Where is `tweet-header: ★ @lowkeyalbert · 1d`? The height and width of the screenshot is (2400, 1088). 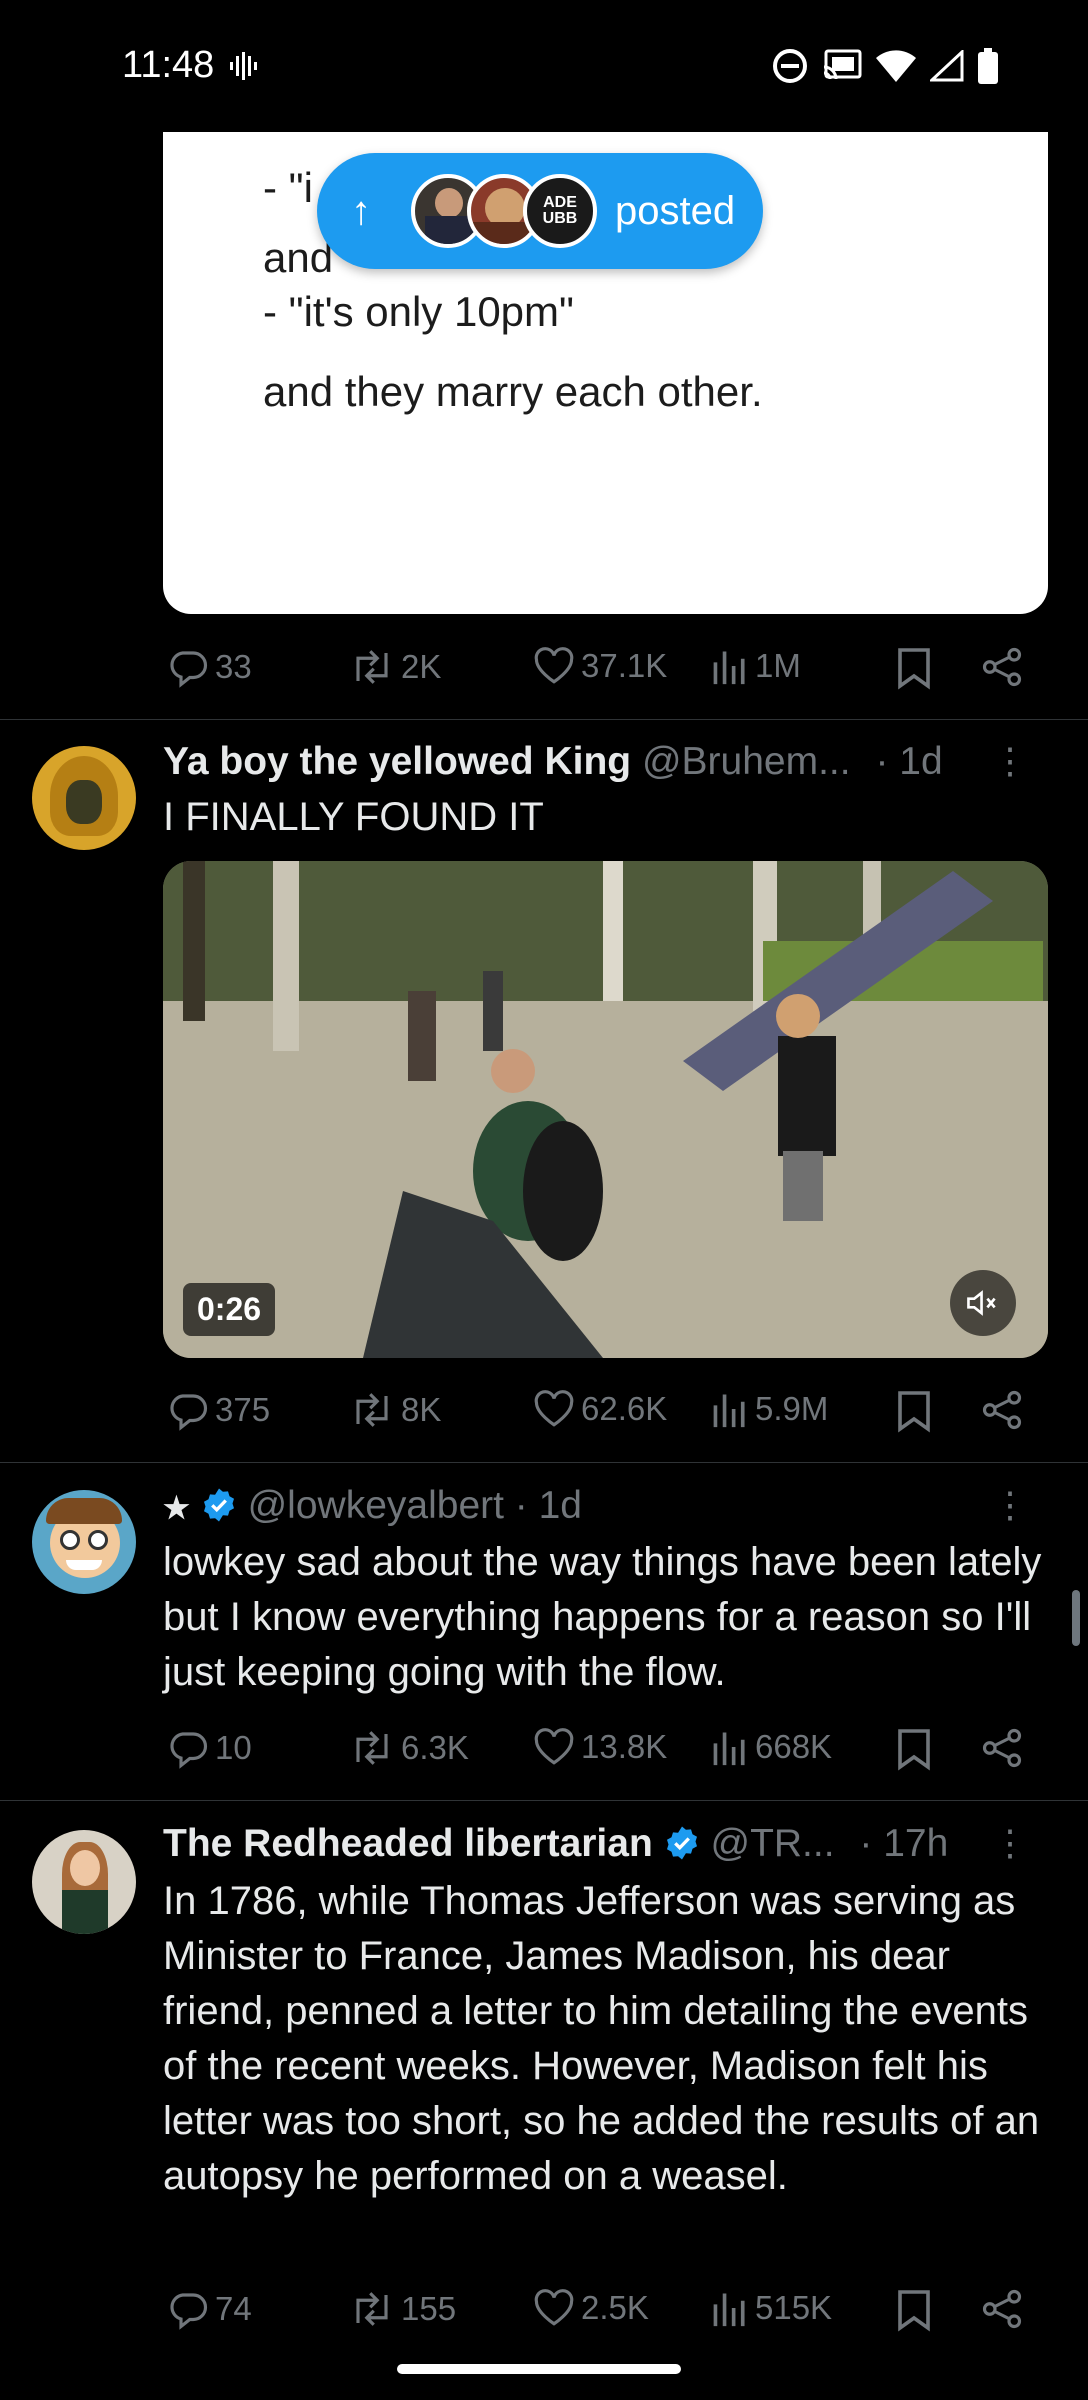
tweet-header: ★ @lowkeyalbert · 1d is located at coordinates (372, 1506).